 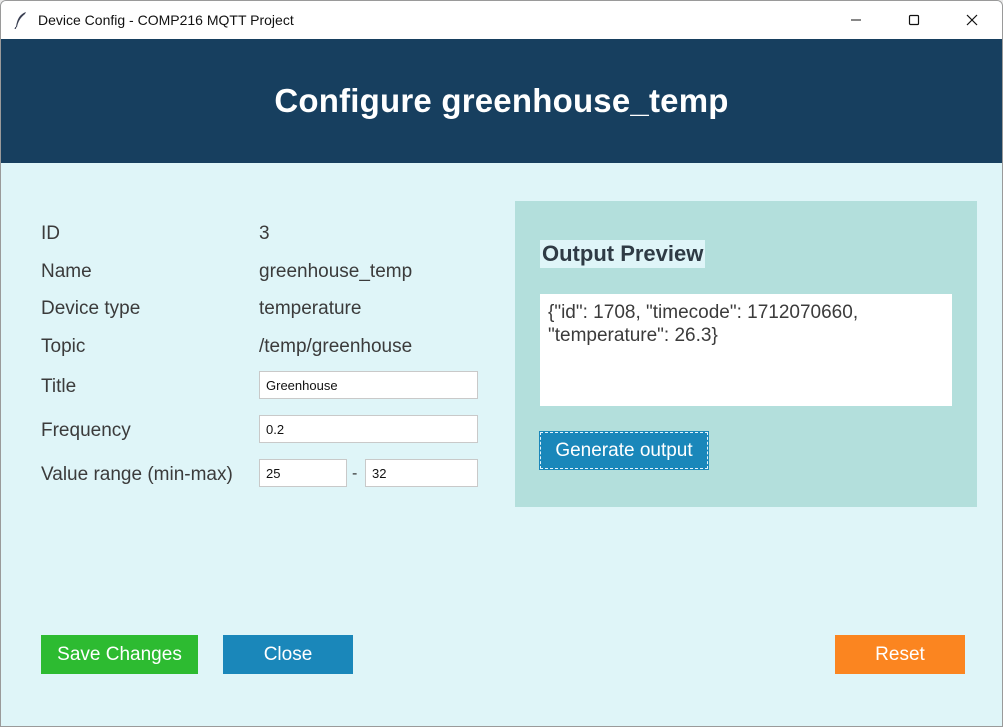 What do you see at coordinates (336, 271) in the screenshot?
I see `name-value: greenhouse_temp` at bounding box center [336, 271].